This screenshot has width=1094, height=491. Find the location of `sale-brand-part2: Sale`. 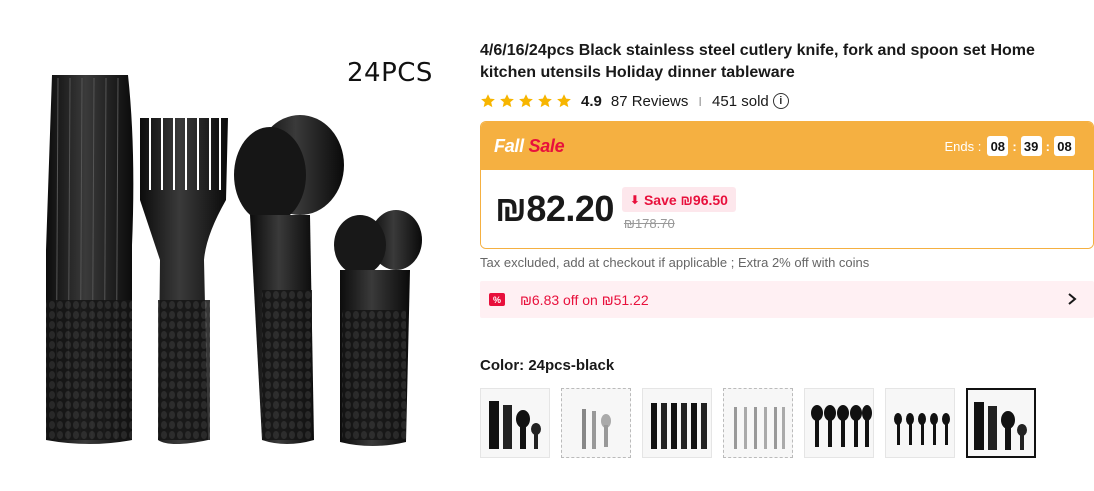

sale-brand-part2: Sale is located at coordinates (546, 145).